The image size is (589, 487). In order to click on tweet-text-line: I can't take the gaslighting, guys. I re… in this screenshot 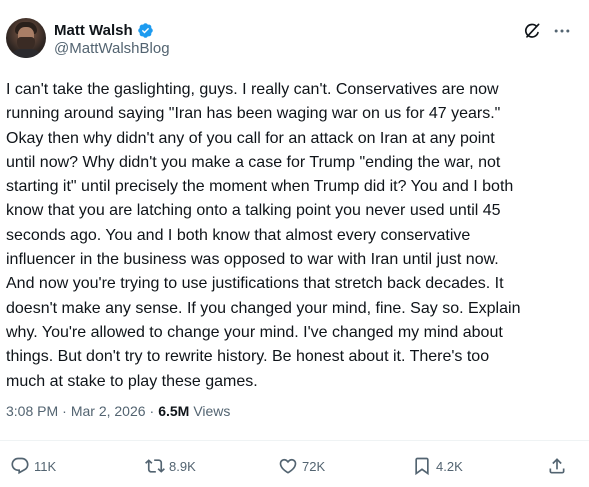, I will do `click(252, 89)`.